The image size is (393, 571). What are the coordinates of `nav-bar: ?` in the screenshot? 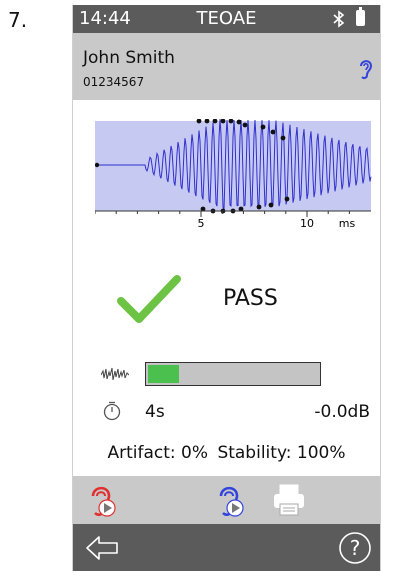 It's located at (226, 547).